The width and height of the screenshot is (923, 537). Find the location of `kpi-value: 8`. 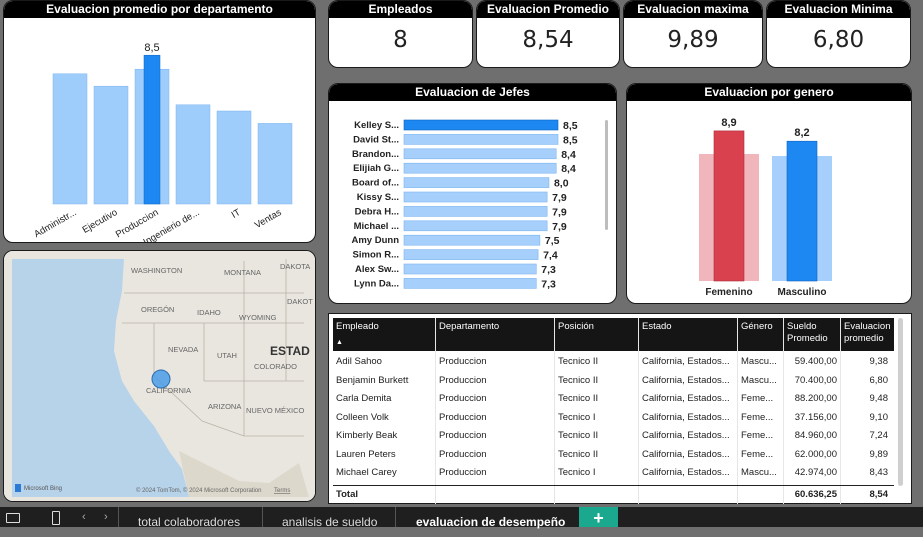

kpi-value: 8 is located at coordinates (400, 40).